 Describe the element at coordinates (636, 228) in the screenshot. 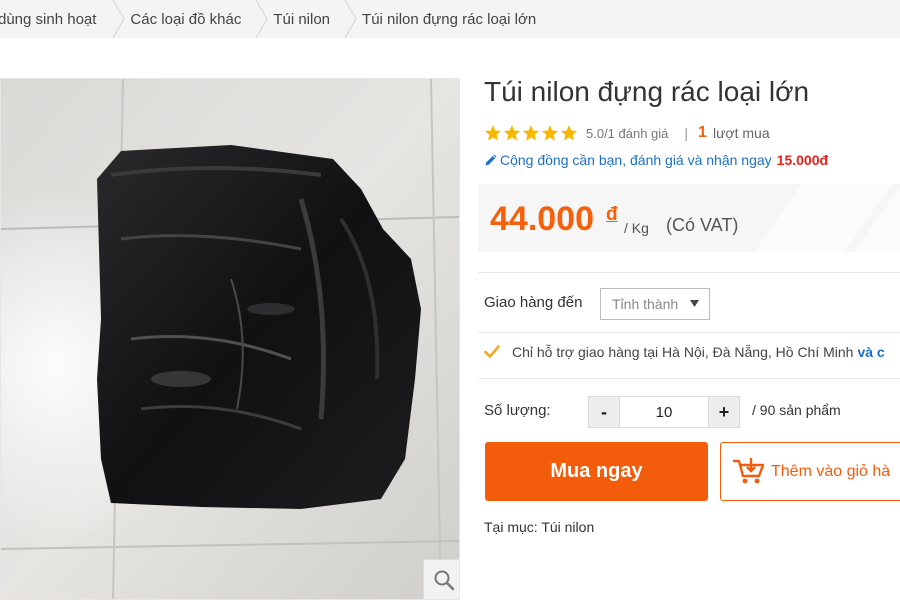

I see `price-unit: / Kg` at that location.